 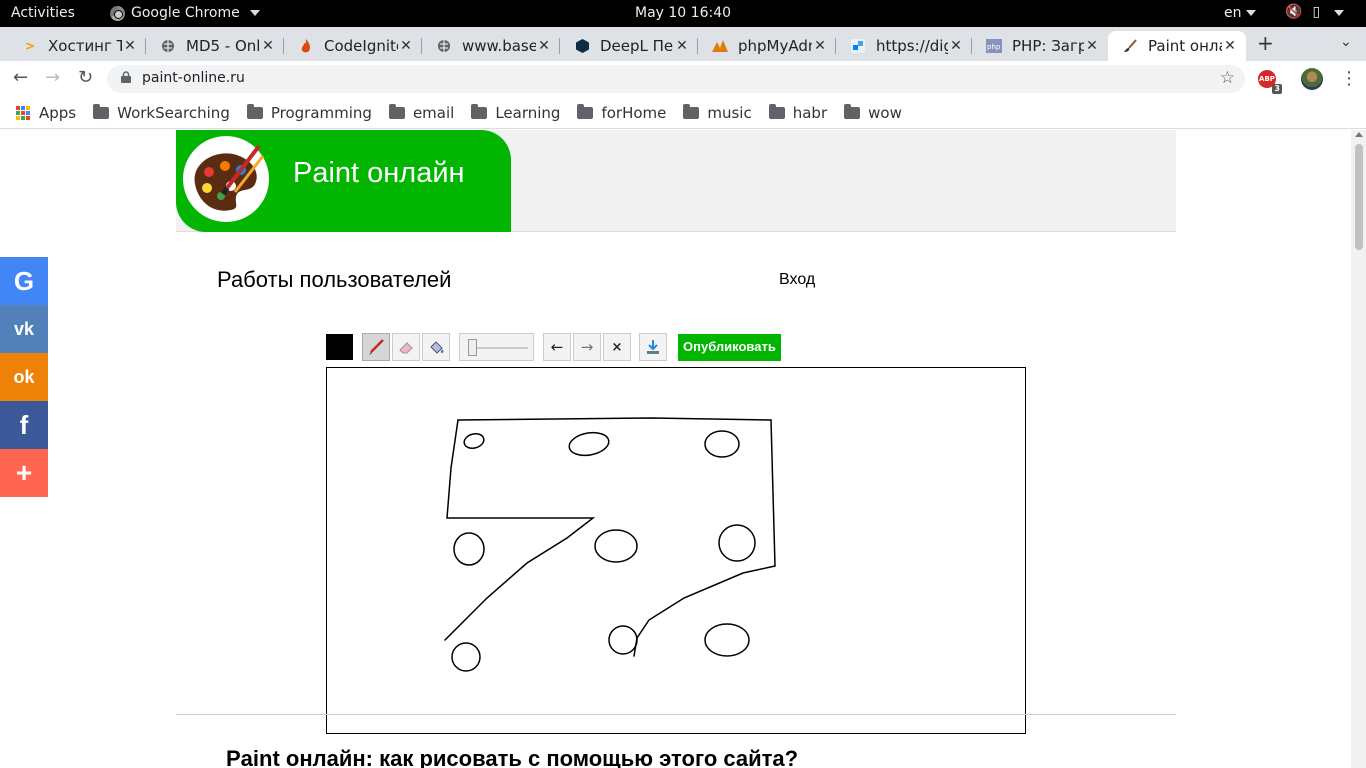 I want to click on paint-bucket-icon, so click(x=437, y=347).